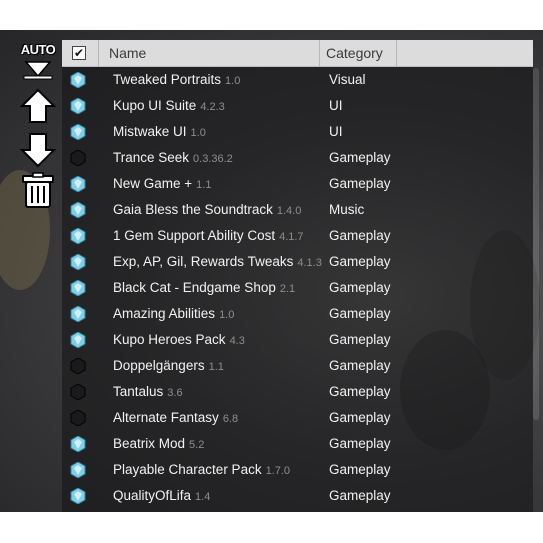 The height and width of the screenshot is (543, 543). I want to click on table-row: Kupo UI Suite 4.2.3 UI, so click(297, 106).